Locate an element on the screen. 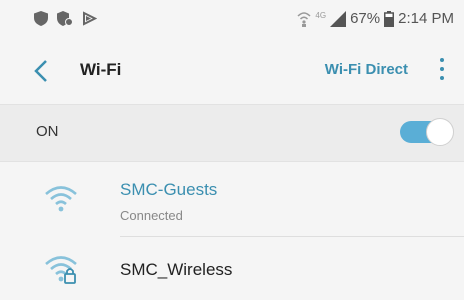 The image size is (464, 300). battery-percent: 67% is located at coordinates (365, 18).